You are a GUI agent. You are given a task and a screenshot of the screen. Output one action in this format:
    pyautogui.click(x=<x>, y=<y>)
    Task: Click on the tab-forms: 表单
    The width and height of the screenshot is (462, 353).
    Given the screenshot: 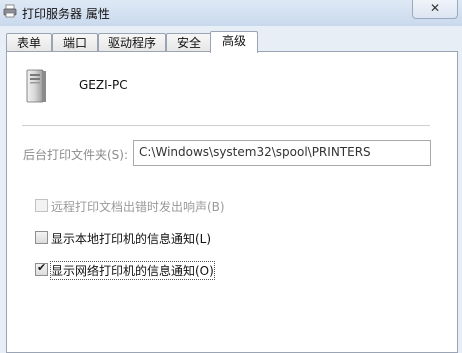 What is the action you would take?
    pyautogui.click(x=29, y=42)
    